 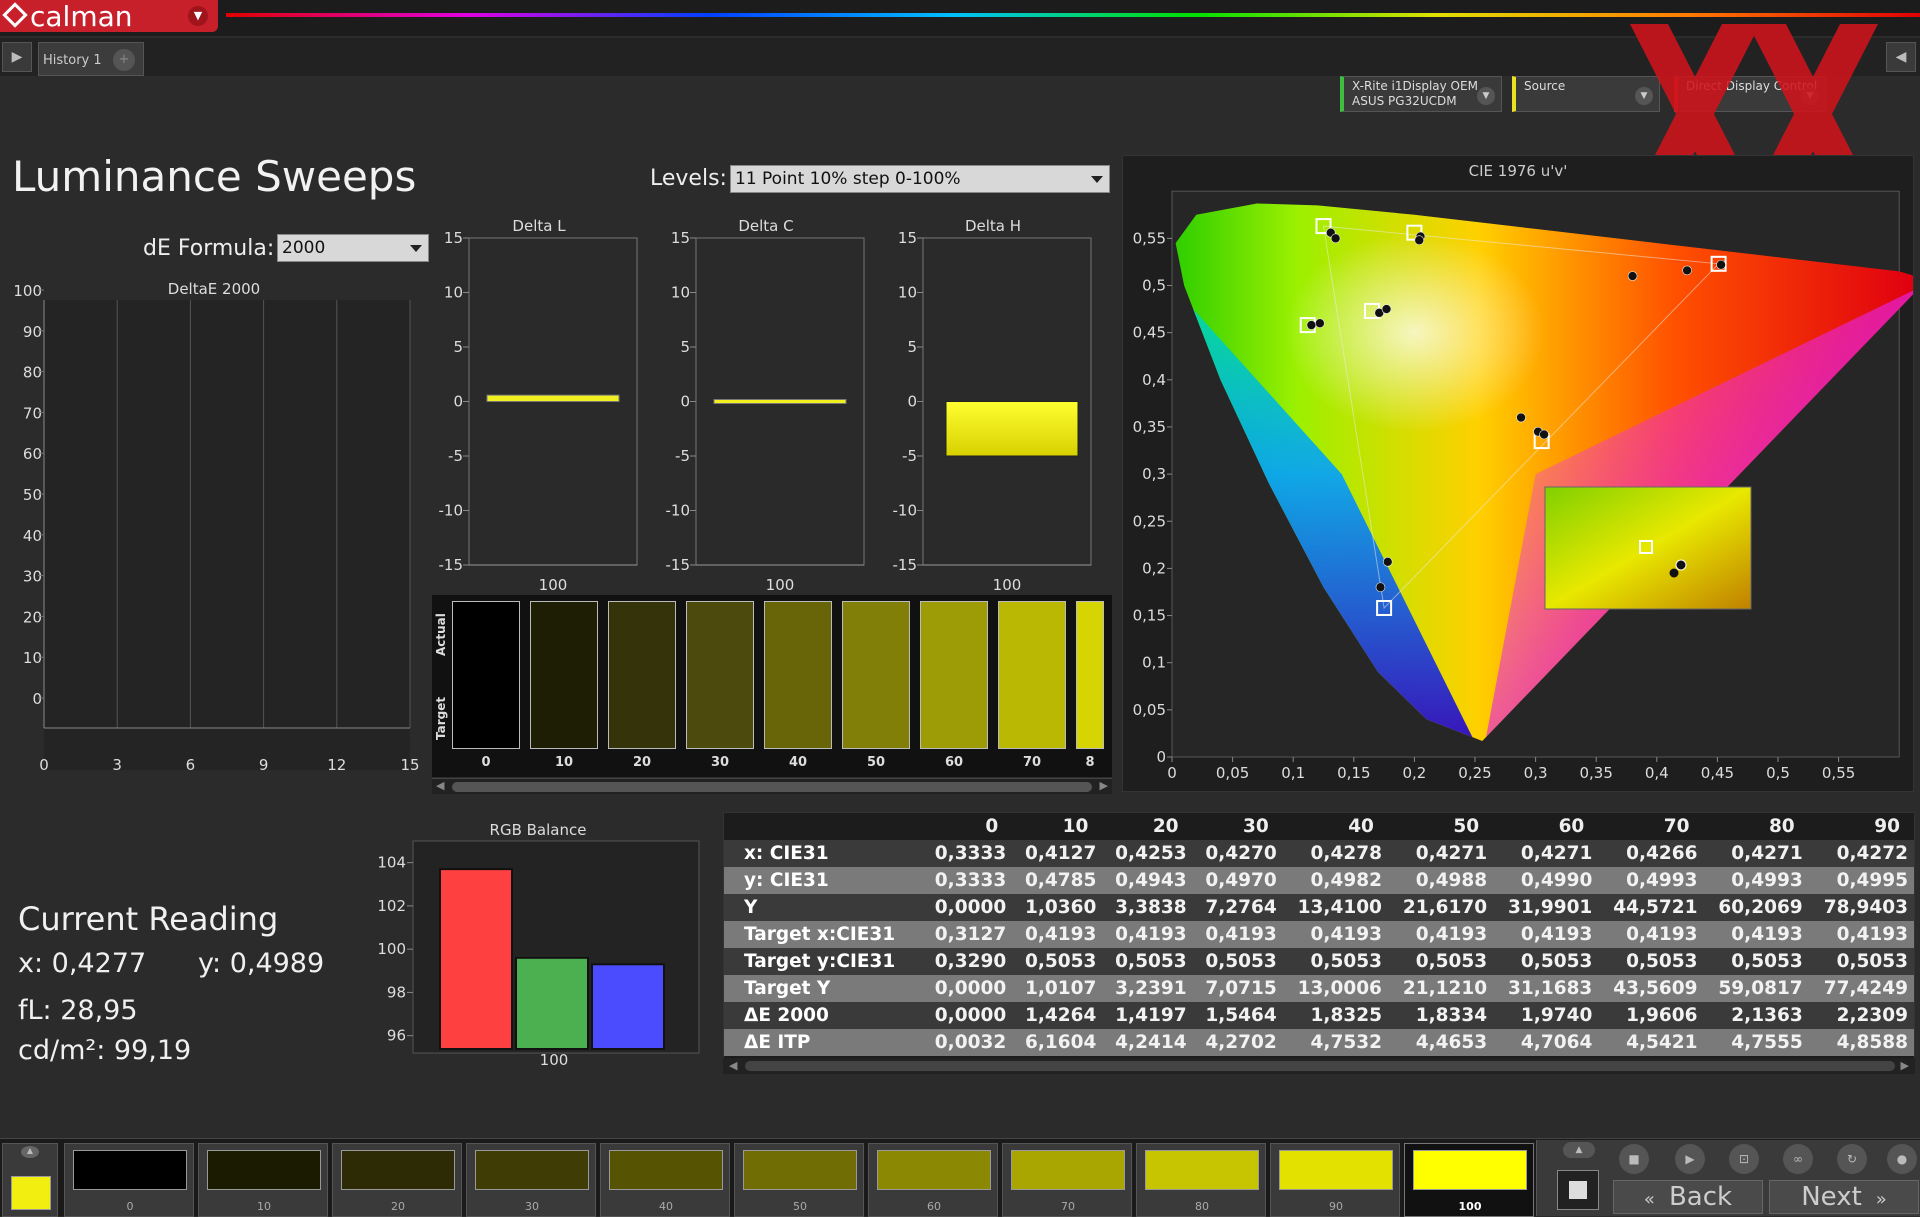 What do you see at coordinates (628, 1006) in the screenshot?
I see `blue-bar` at bounding box center [628, 1006].